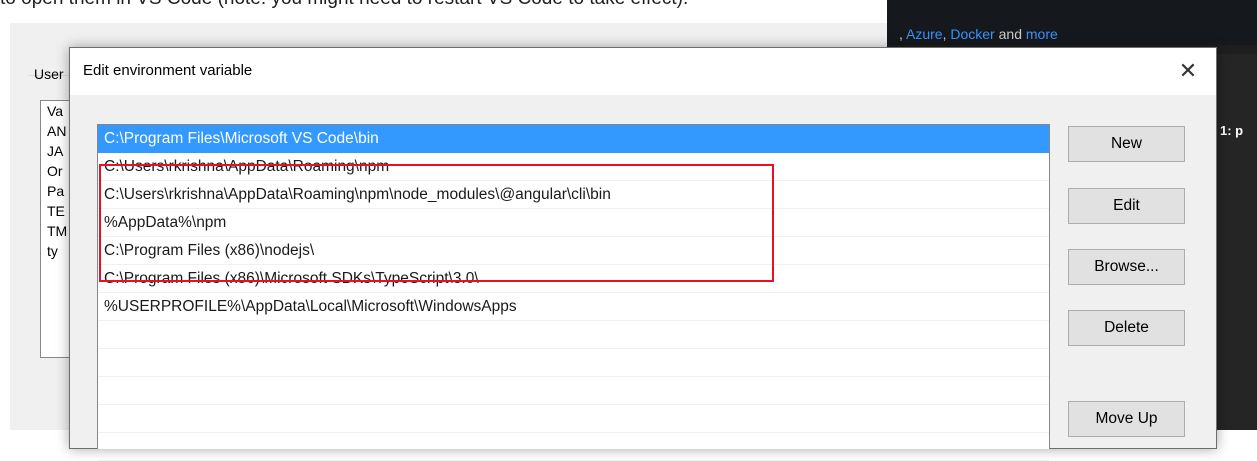 The image size is (1257, 461). I want to click on delete-button: Delete, so click(1126, 328).